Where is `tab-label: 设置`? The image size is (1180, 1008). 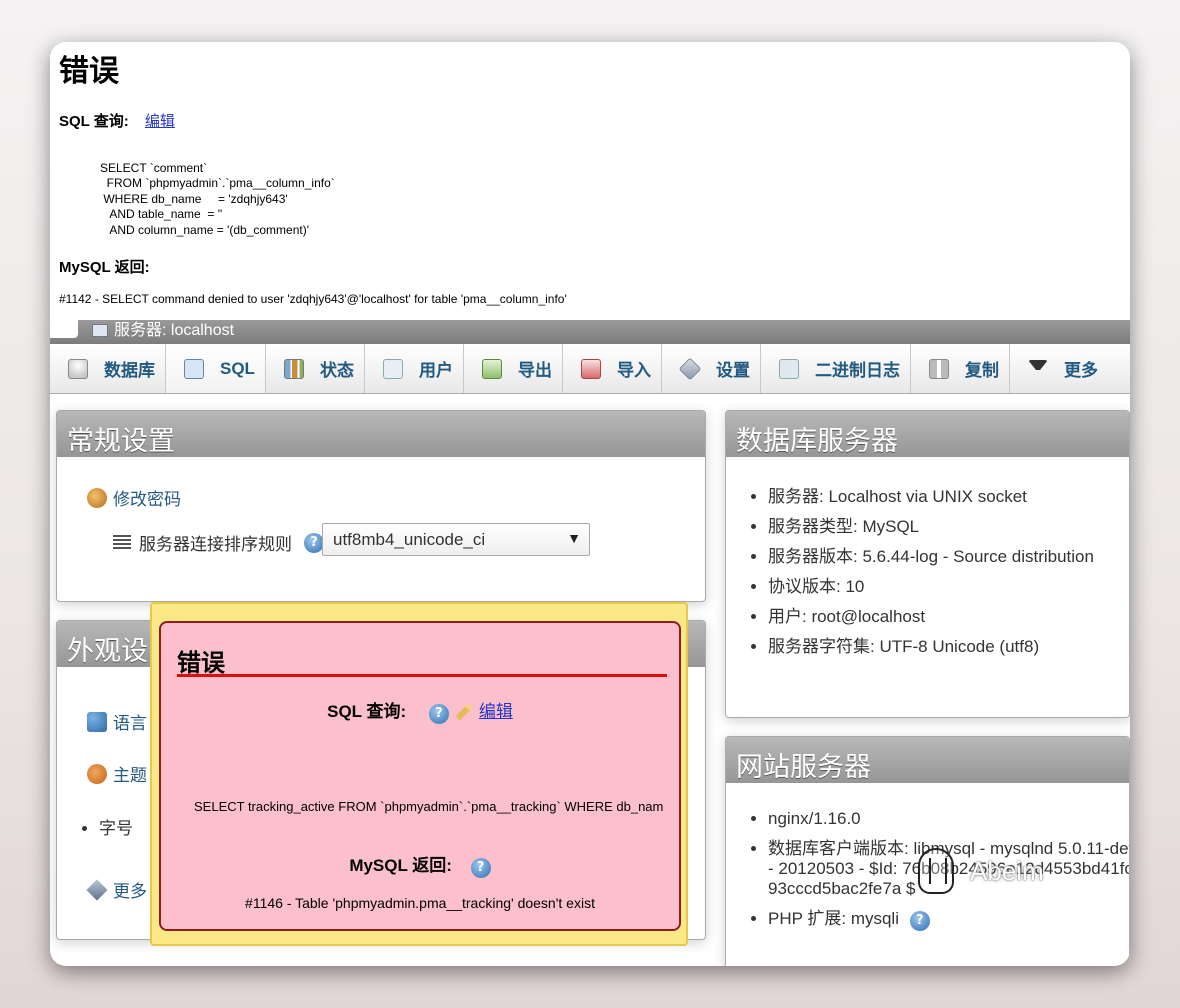
tab-label: 设置 is located at coordinates (732, 370).